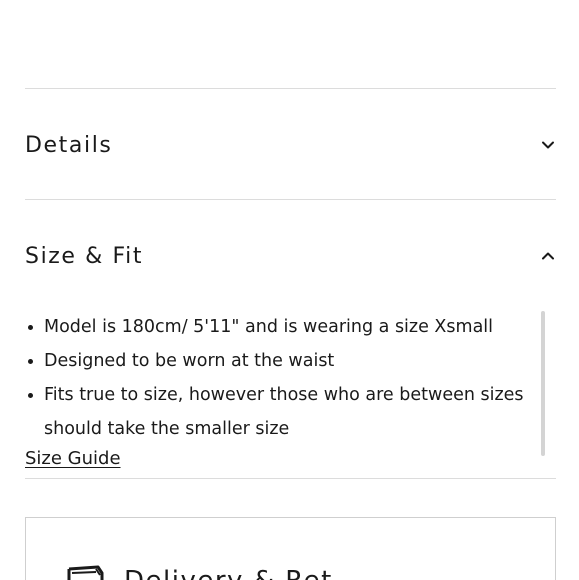 The height and width of the screenshot is (580, 579). I want to click on chevron-down-icon, so click(548, 145).